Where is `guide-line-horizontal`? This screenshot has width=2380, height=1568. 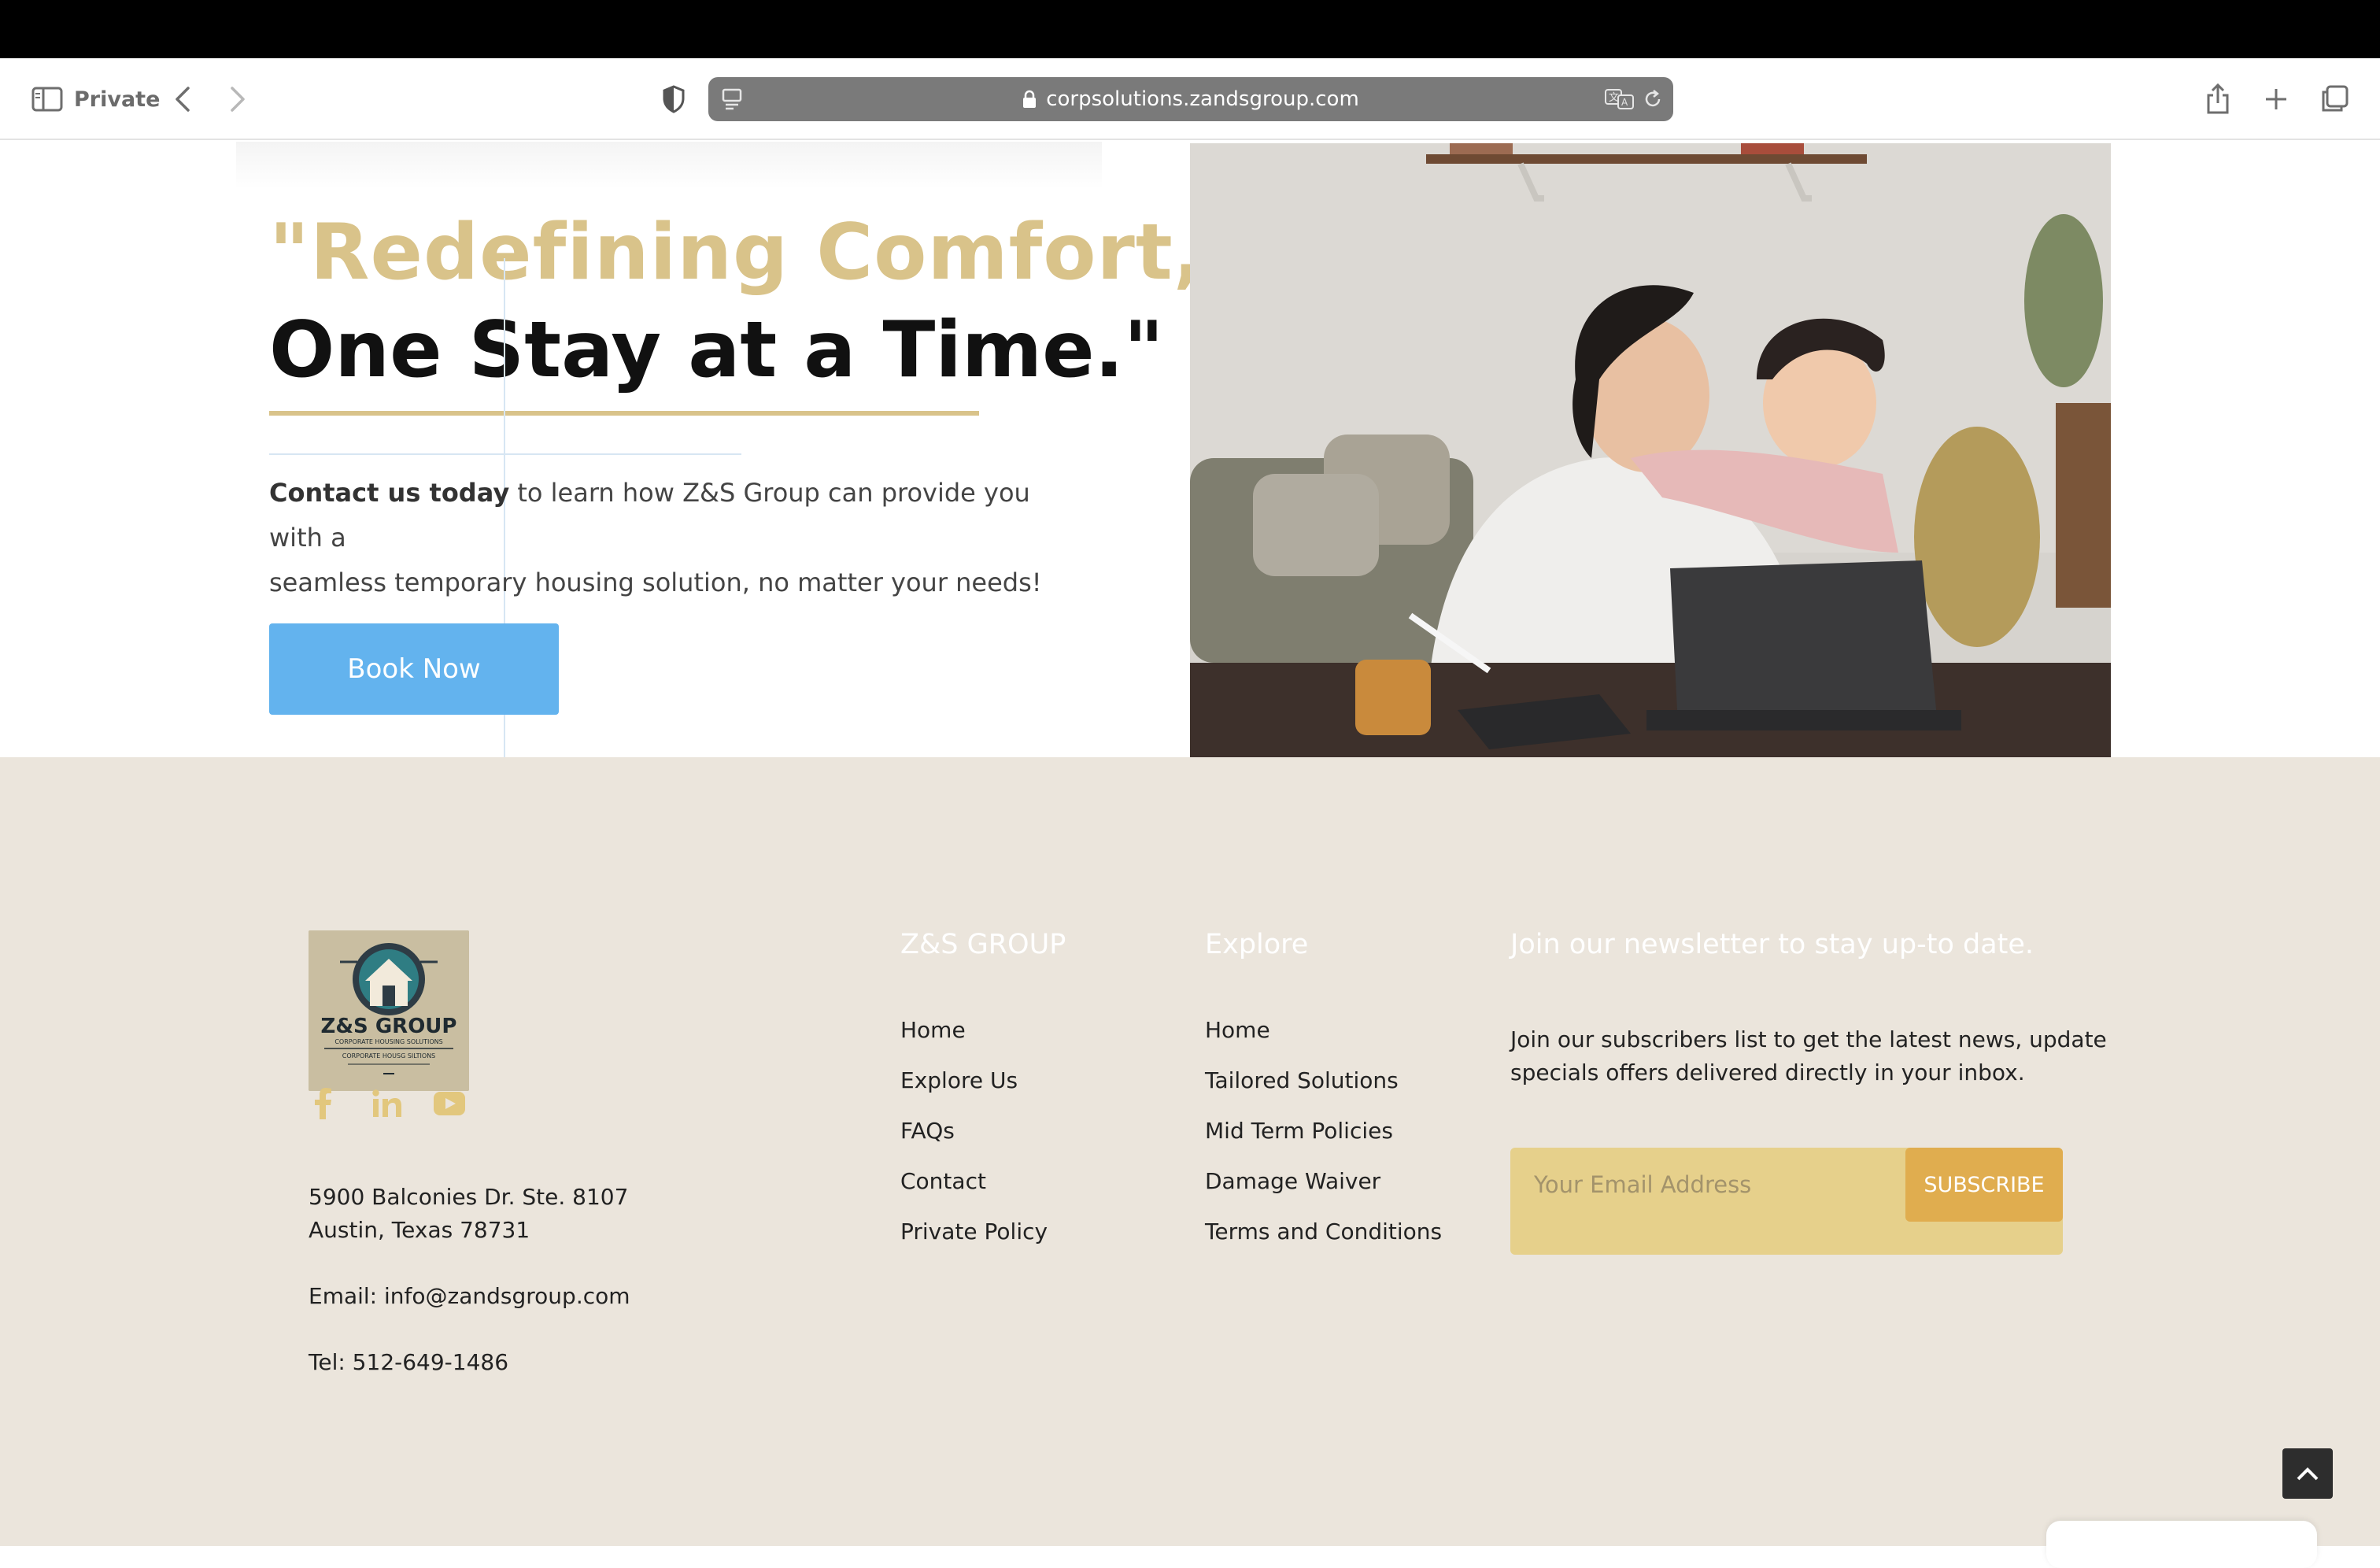 guide-line-horizontal is located at coordinates (505, 454).